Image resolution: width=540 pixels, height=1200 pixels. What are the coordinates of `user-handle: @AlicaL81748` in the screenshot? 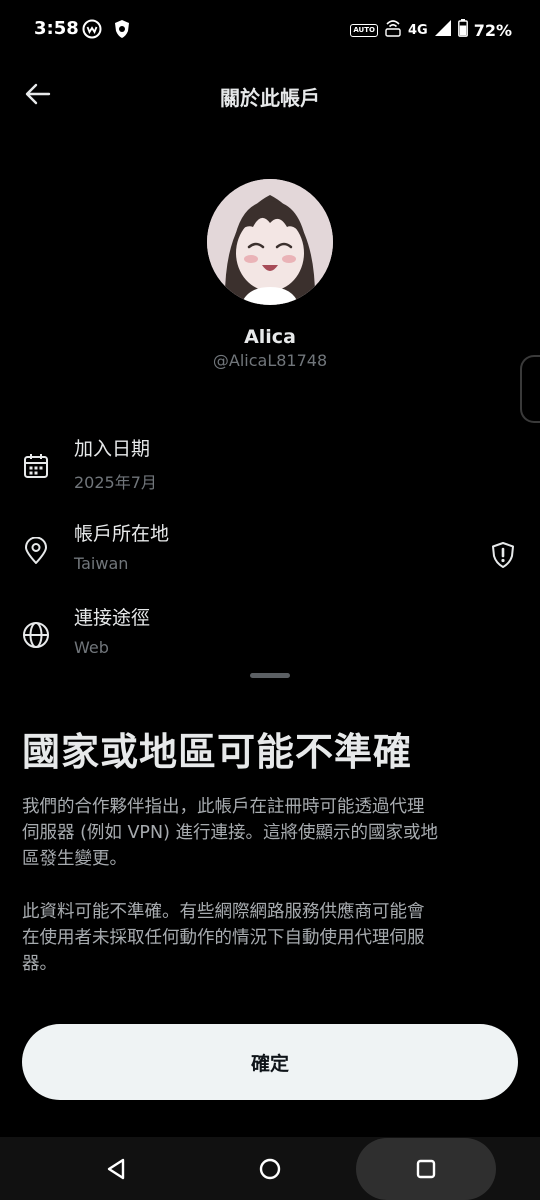 It's located at (270, 360).